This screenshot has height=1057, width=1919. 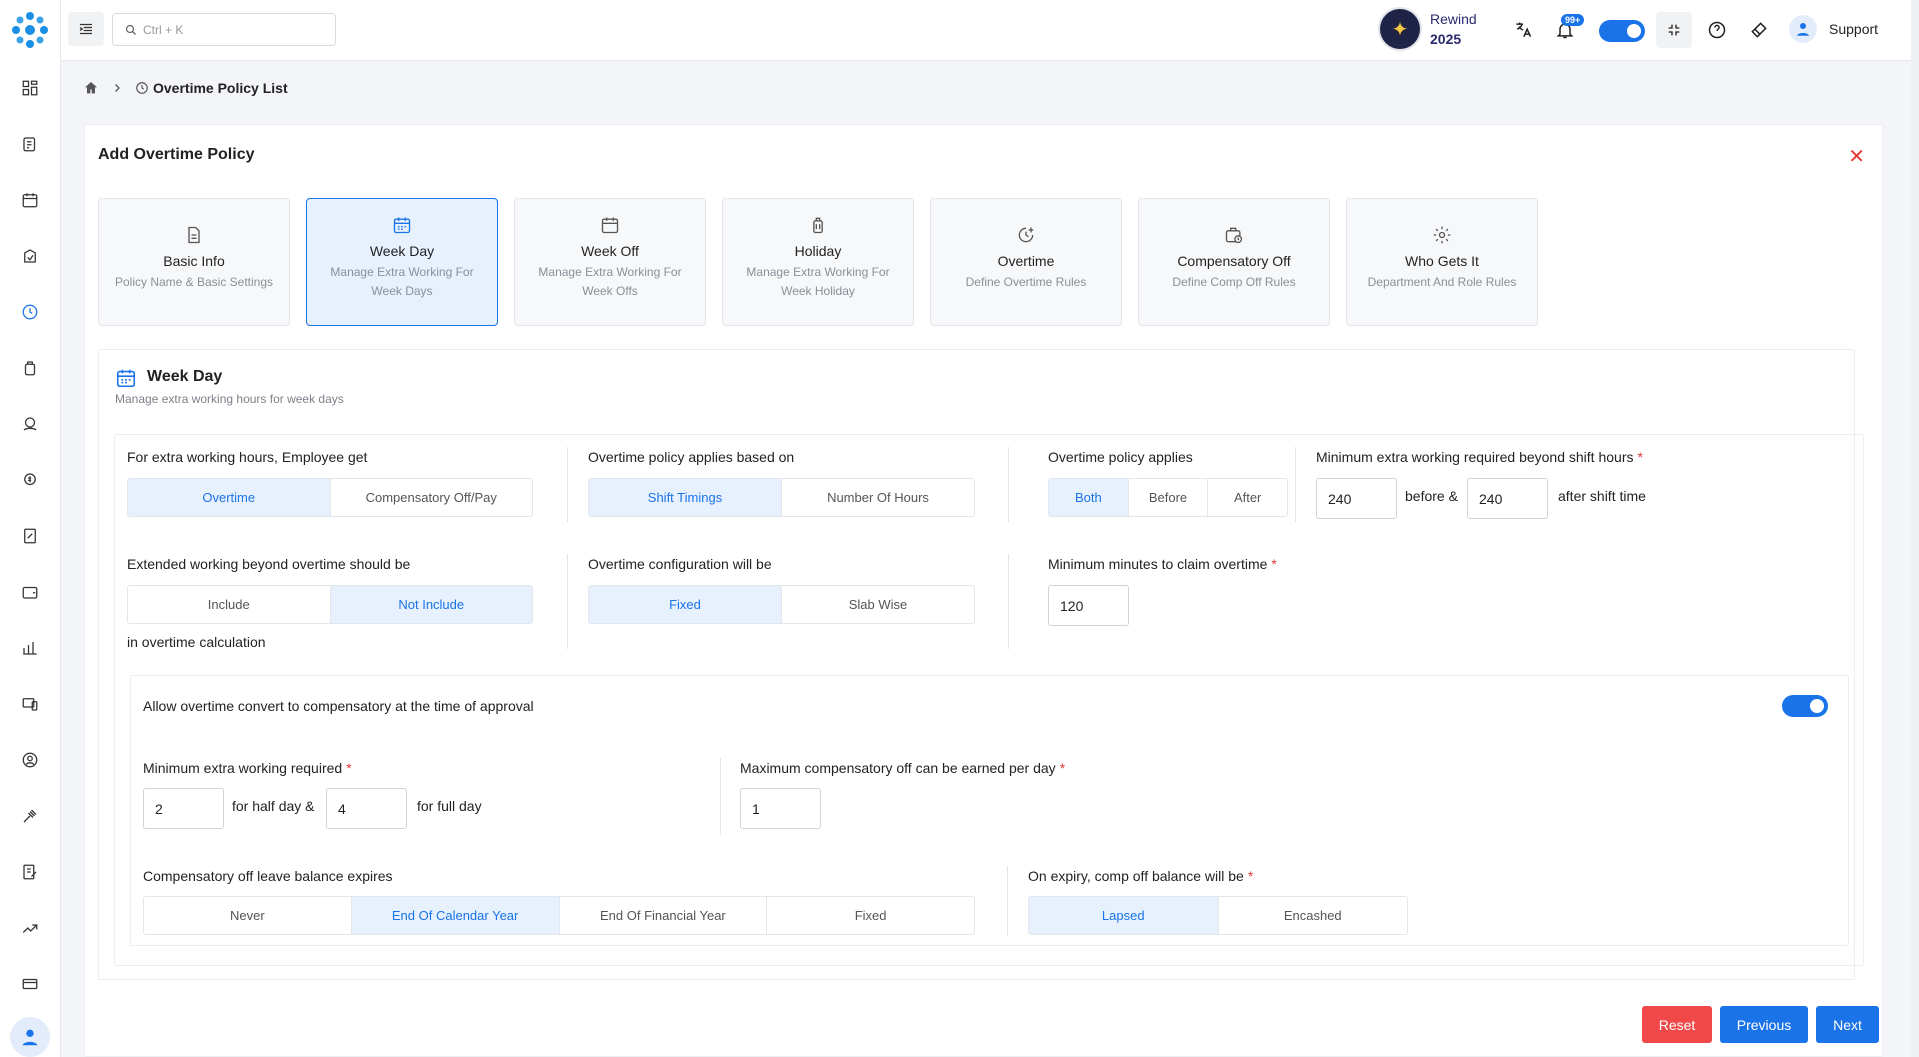 I want to click on tax-icon, so click(x=30, y=536).